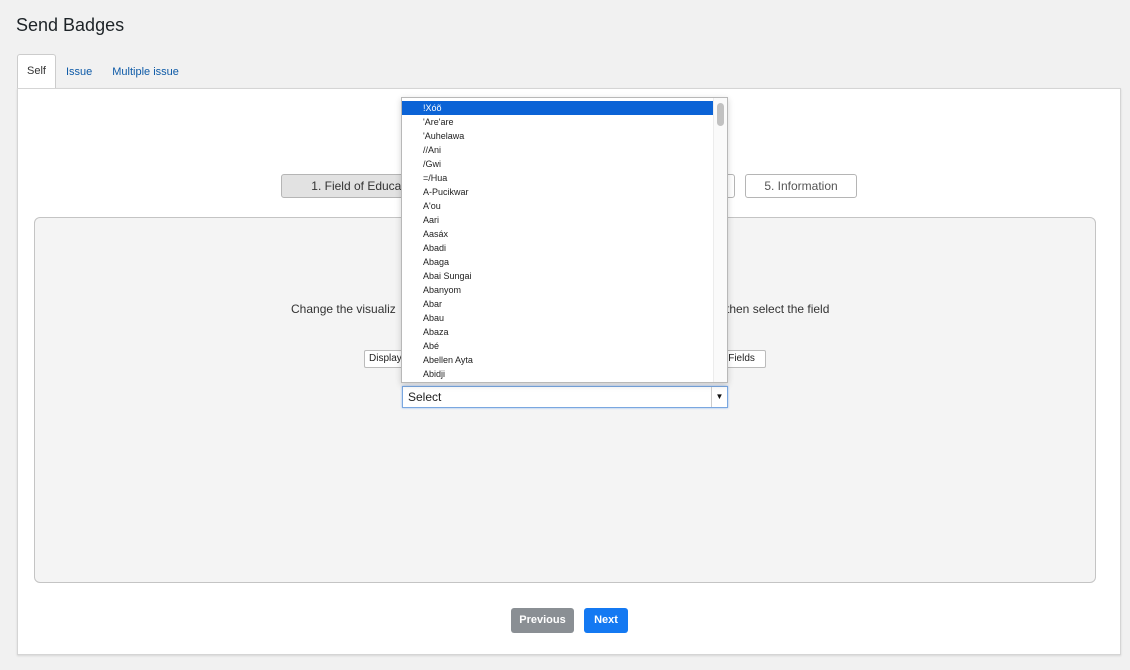 The width and height of the screenshot is (1130, 670). I want to click on dropdown-option: Abaza, so click(557, 332).